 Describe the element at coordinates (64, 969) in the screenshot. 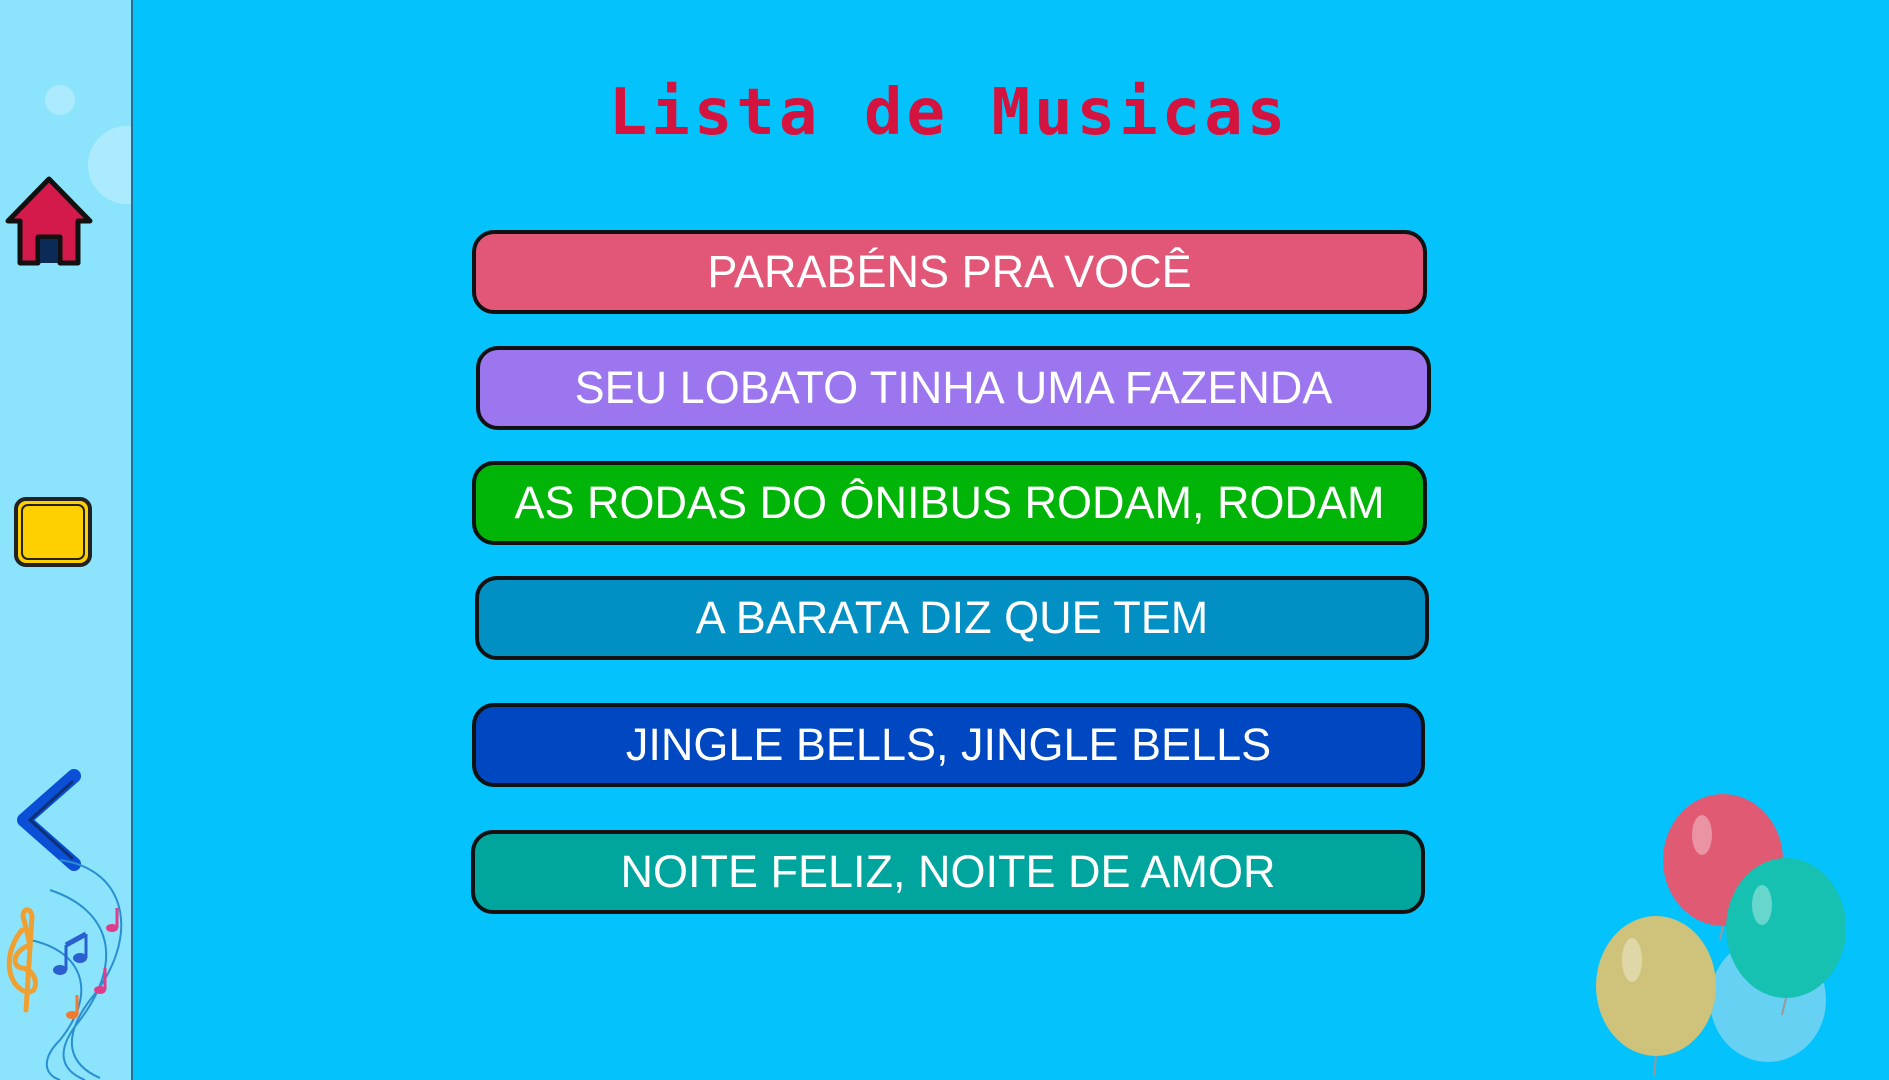

I see `music-notes-icon` at that location.